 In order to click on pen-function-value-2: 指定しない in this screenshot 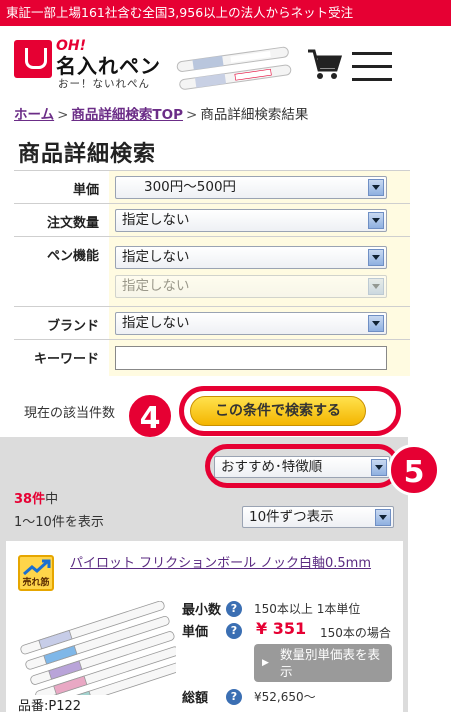, I will do `click(156, 286)`.